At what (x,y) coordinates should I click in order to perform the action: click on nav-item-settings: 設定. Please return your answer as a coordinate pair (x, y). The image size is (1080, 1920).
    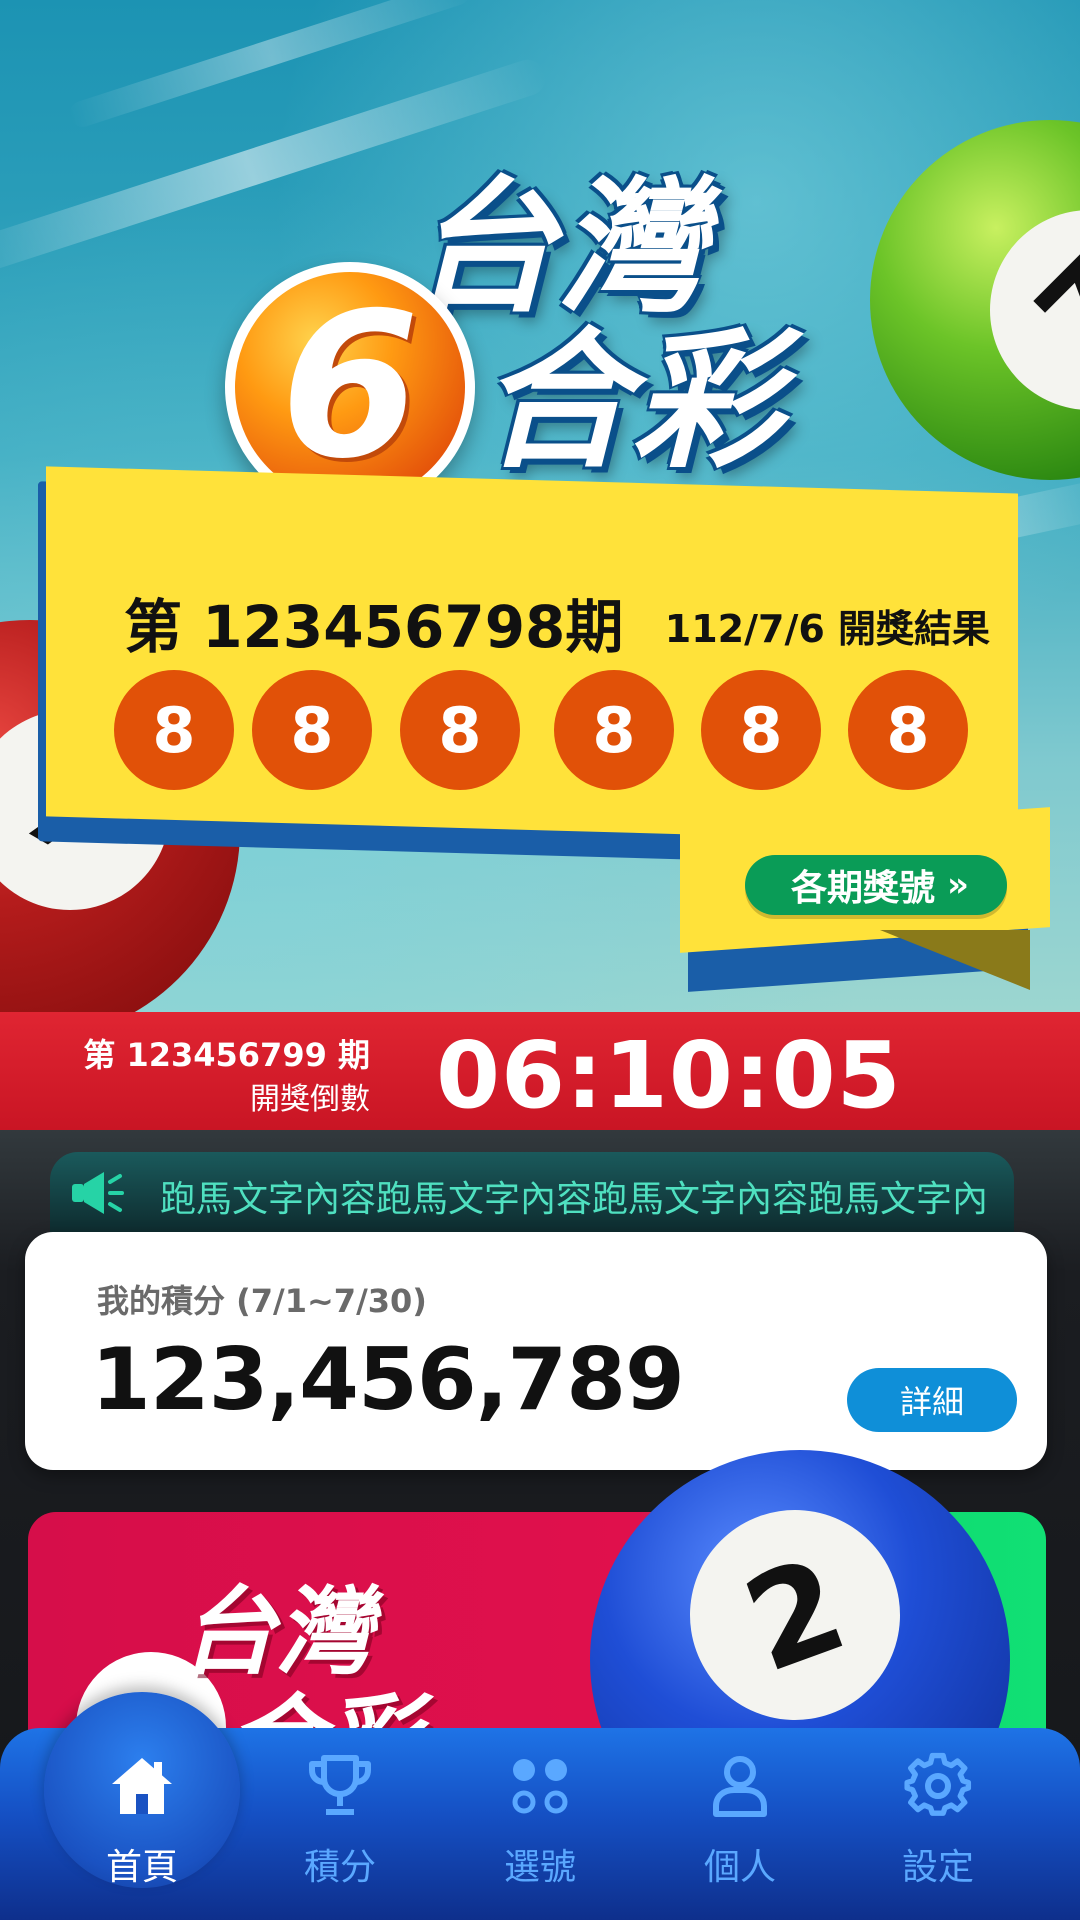
    Looking at the image, I should click on (938, 1823).